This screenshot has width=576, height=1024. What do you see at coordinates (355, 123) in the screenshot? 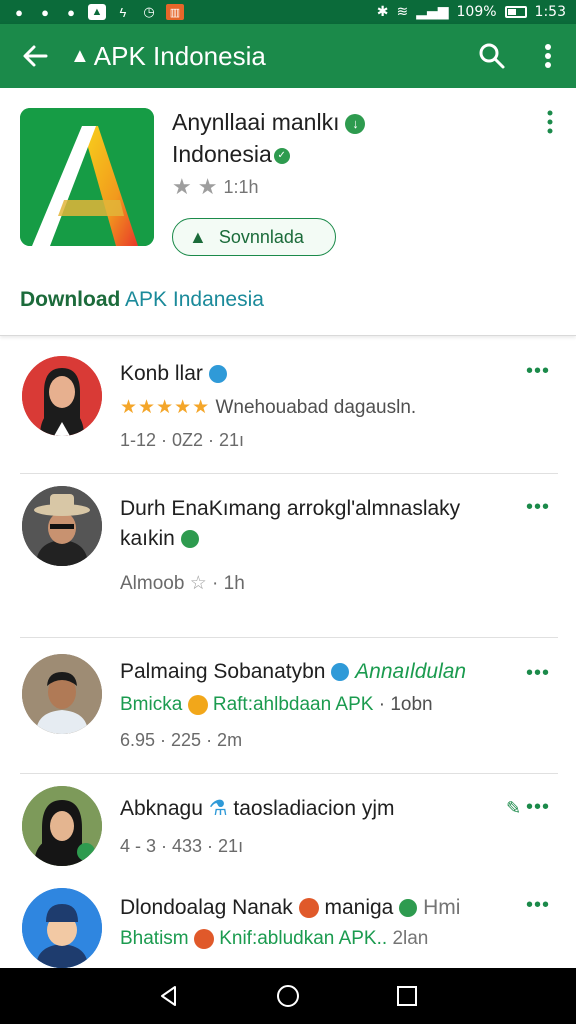
I see `verified-icon: ↓` at bounding box center [355, 123].